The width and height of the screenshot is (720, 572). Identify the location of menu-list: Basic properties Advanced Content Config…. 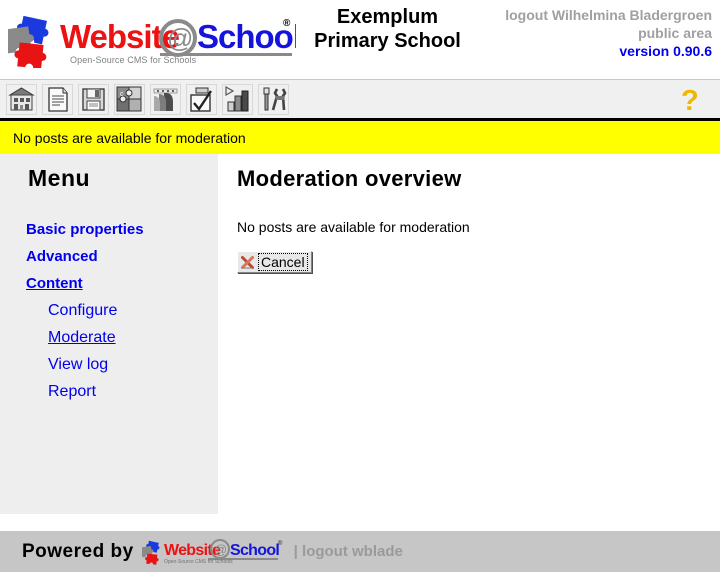
(121, 310).